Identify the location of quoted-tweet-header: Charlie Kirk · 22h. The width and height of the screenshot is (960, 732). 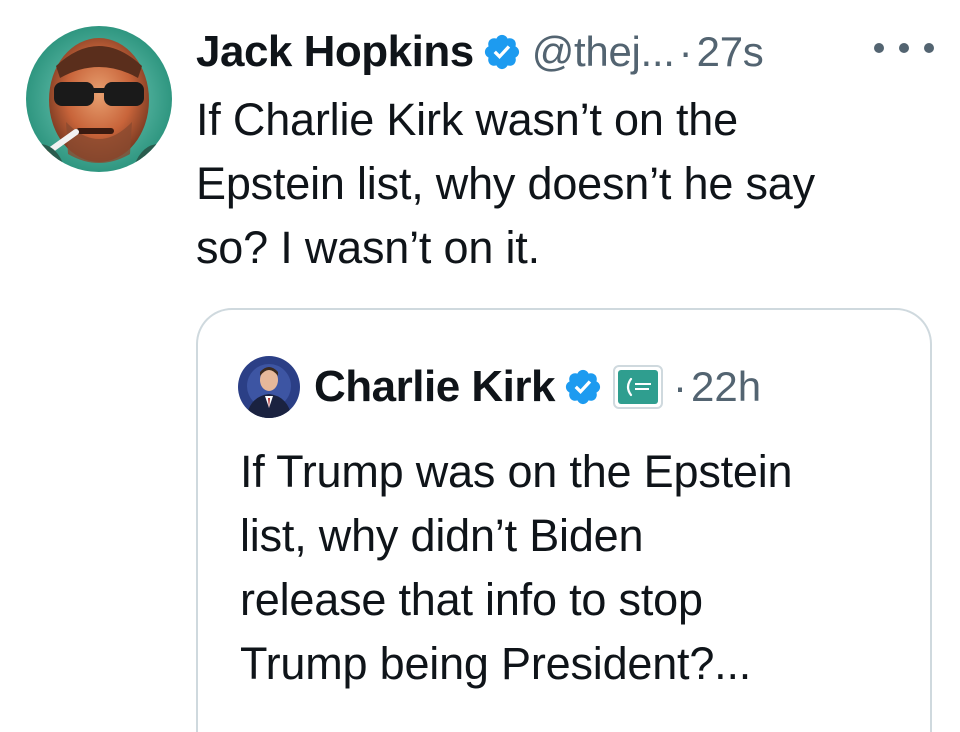
(537, 387).